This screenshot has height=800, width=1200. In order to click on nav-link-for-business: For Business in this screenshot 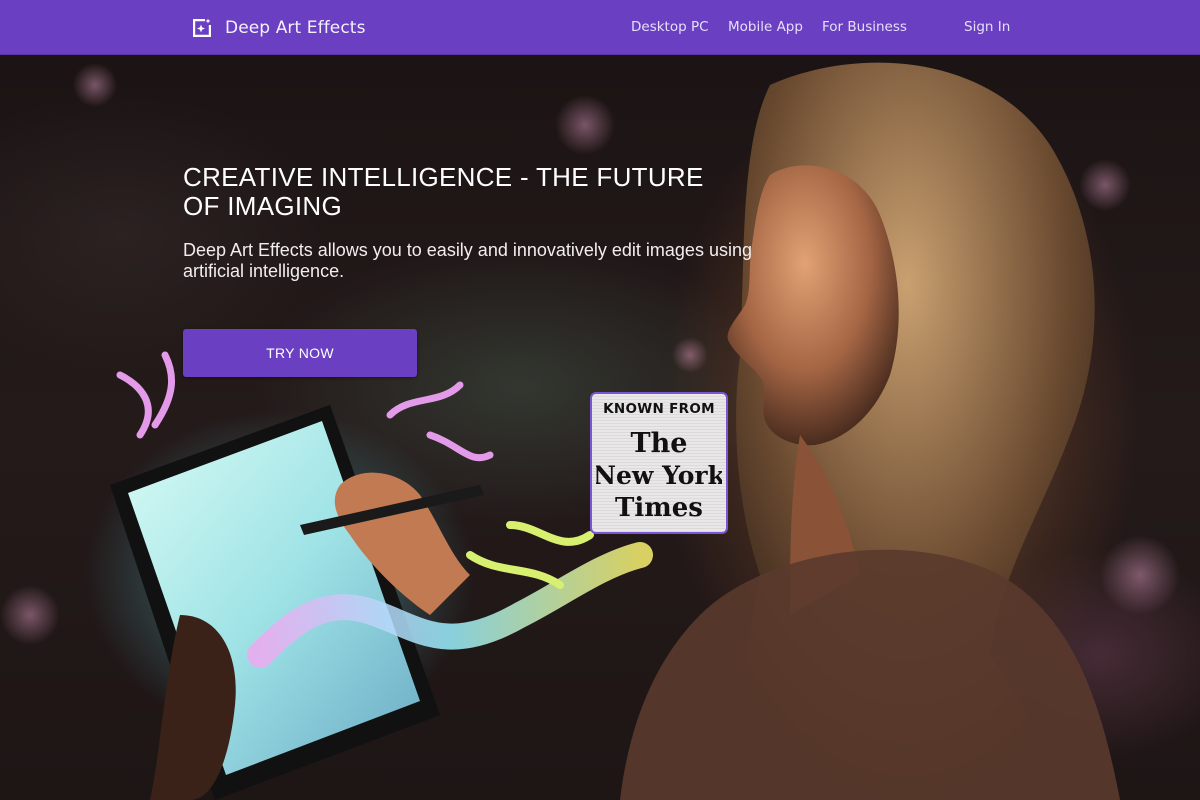, I will do `click(864, 27)`.